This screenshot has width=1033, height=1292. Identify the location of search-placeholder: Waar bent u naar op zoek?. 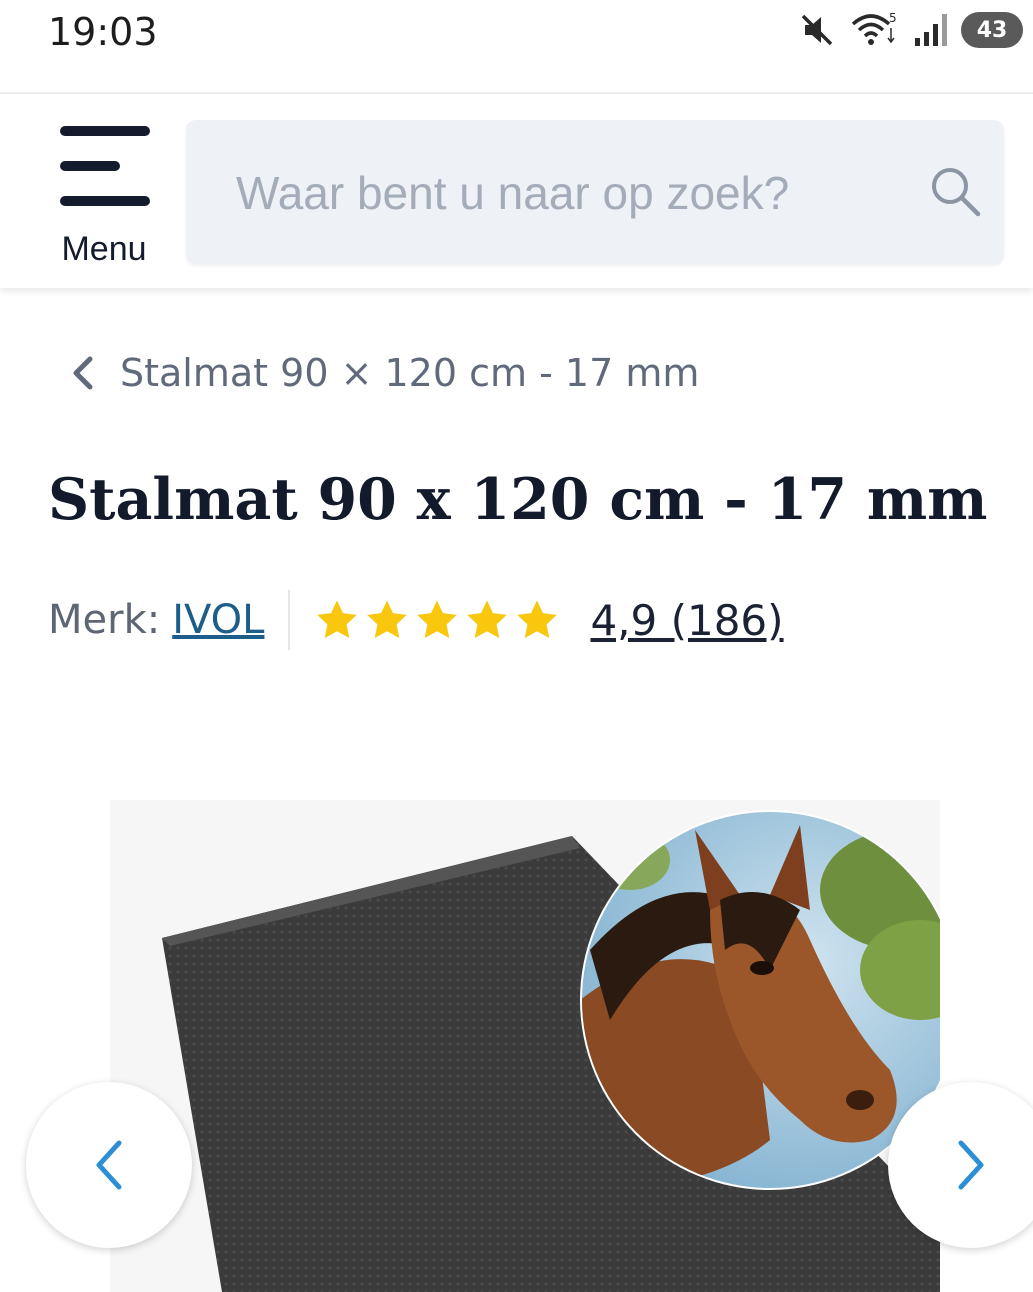
(513, 193).